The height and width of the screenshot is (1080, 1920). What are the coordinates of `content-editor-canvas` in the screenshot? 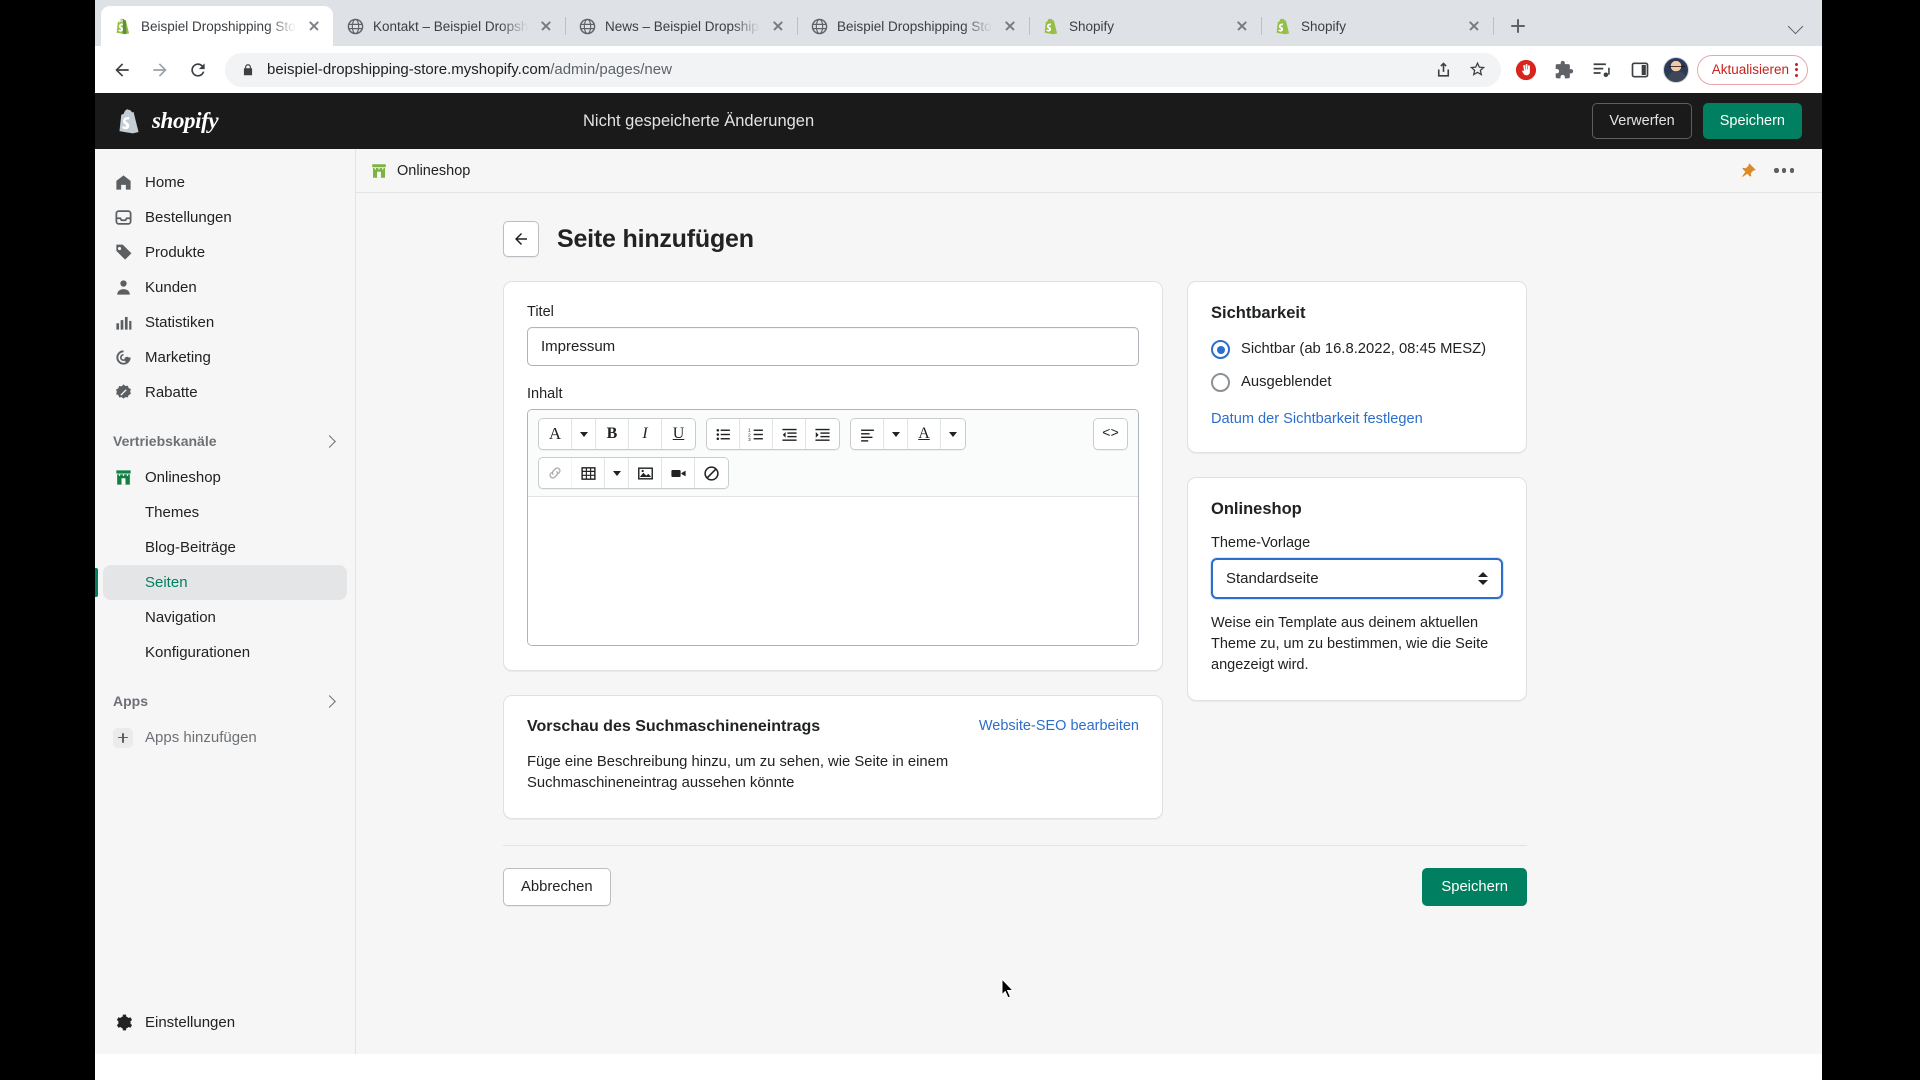 It's located at (833, 571).